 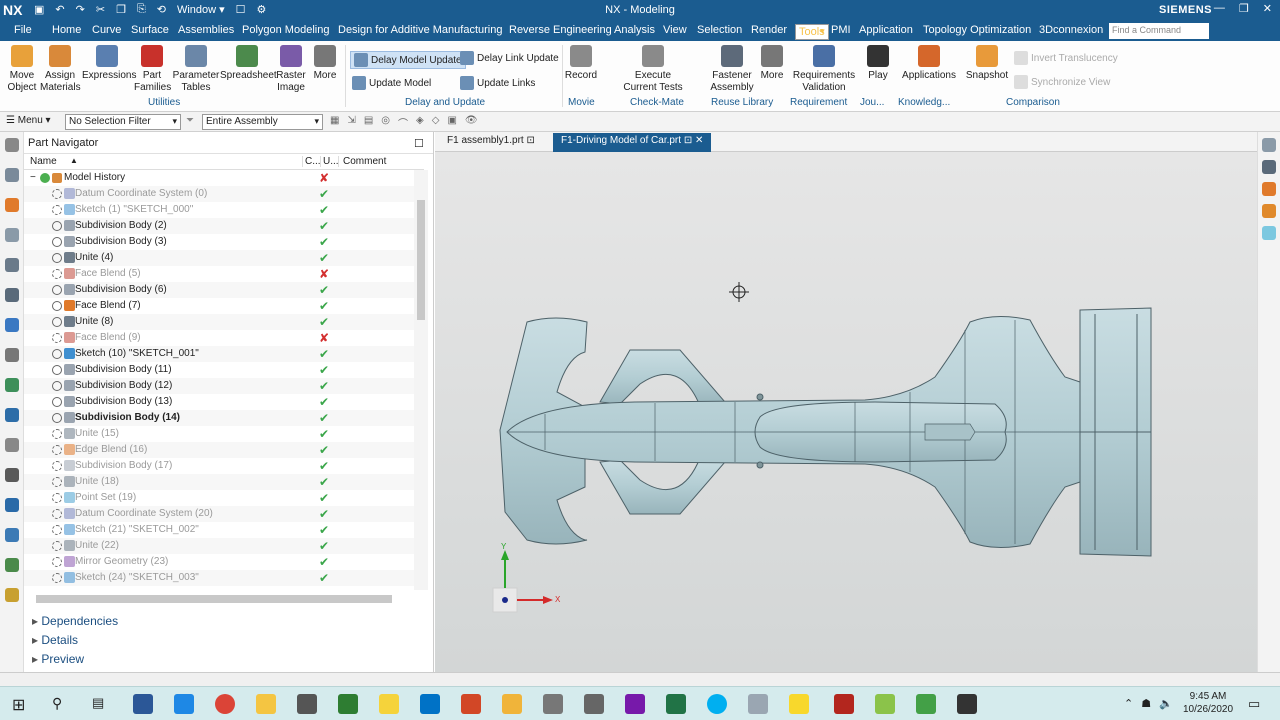 What do you see at coordinates (420, 122) in the screenshot?
I see `face-icon: ◈` at bounding box center [420, 122].